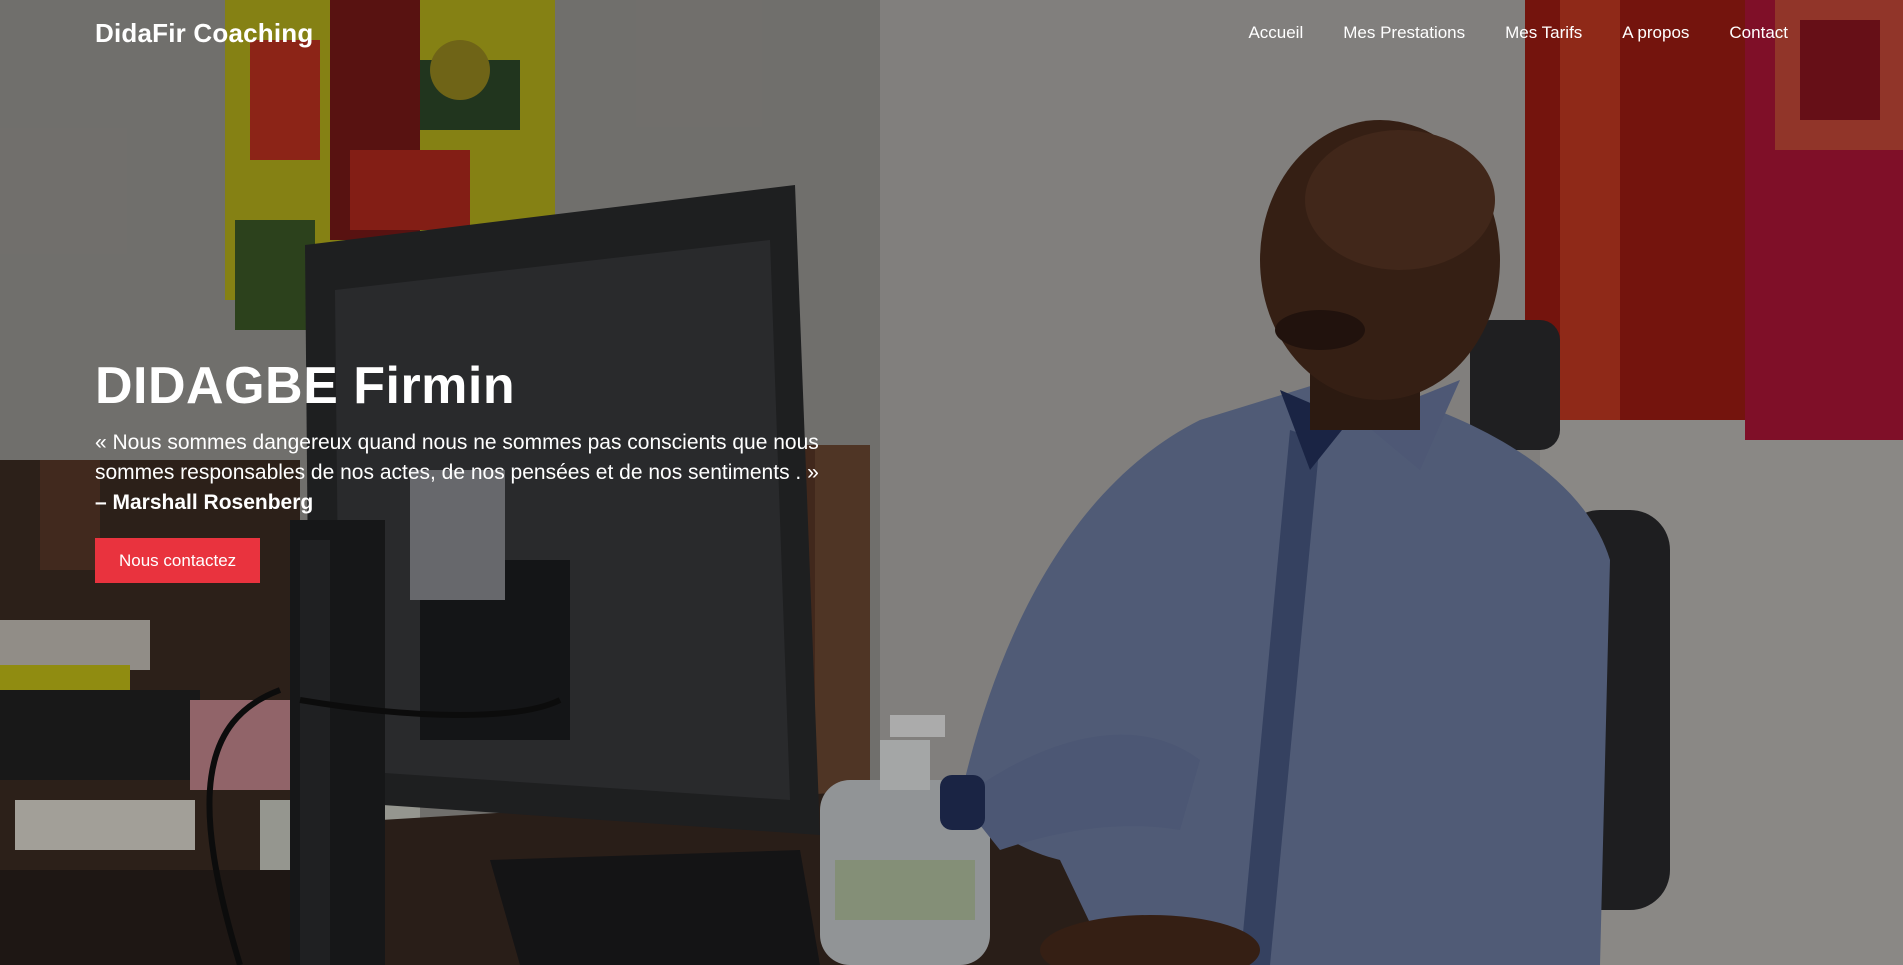  Describe the element at coordinates (1758, 33) in the screenshot. I see `nav-item-contact: Contact` at that location.